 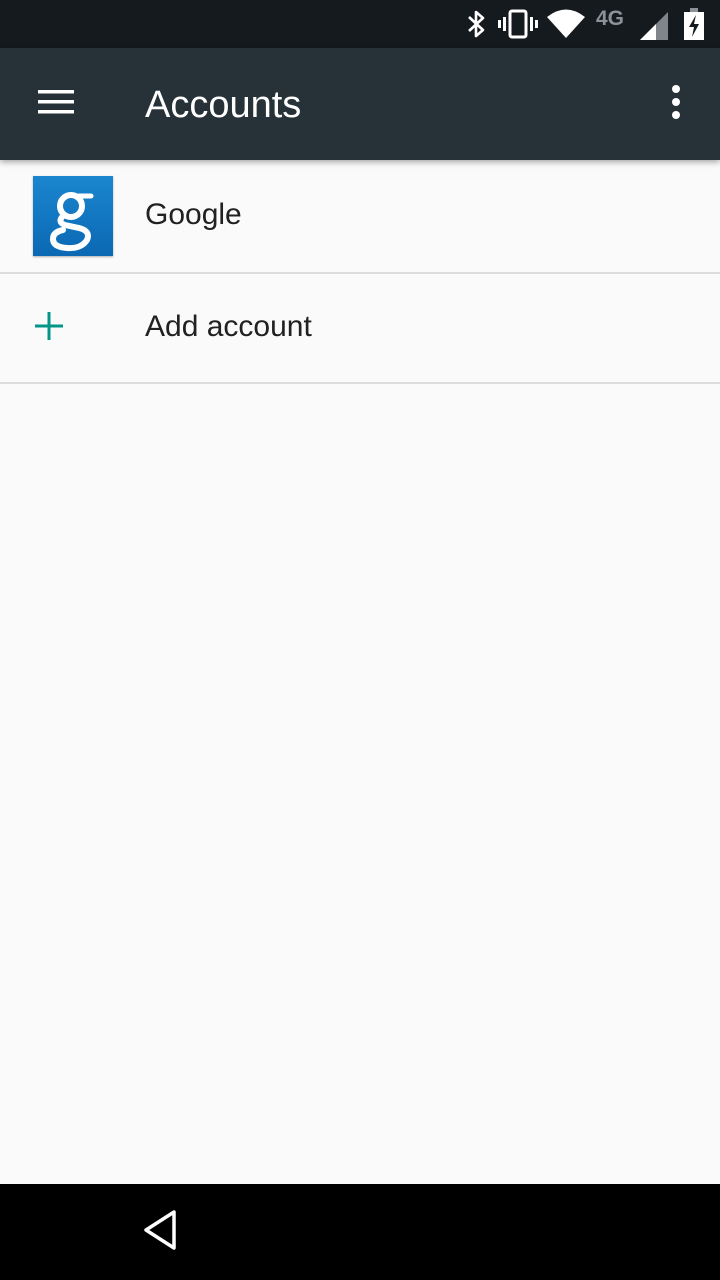 I want to click on network-type-label: 4G, so click(x=610, y=18).